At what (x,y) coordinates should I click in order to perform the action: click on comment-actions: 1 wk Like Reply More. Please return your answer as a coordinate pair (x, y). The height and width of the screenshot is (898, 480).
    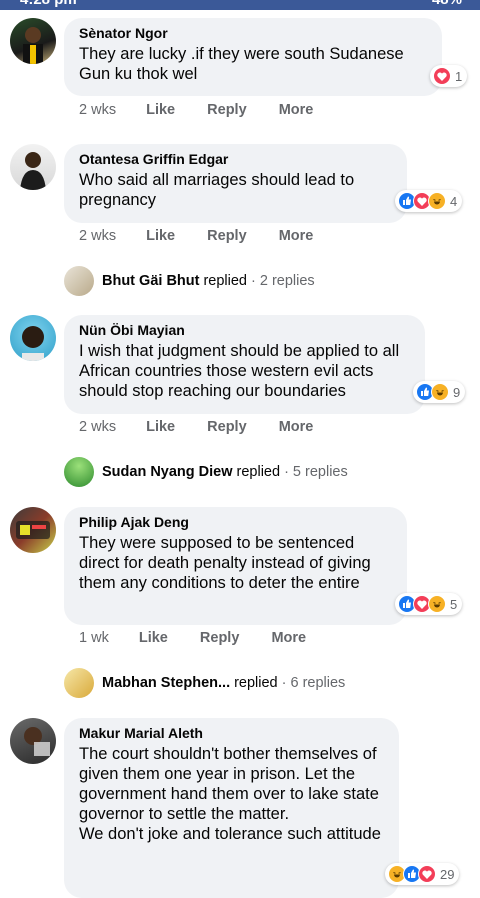
    Looking at the image, I should click on (206, 638).